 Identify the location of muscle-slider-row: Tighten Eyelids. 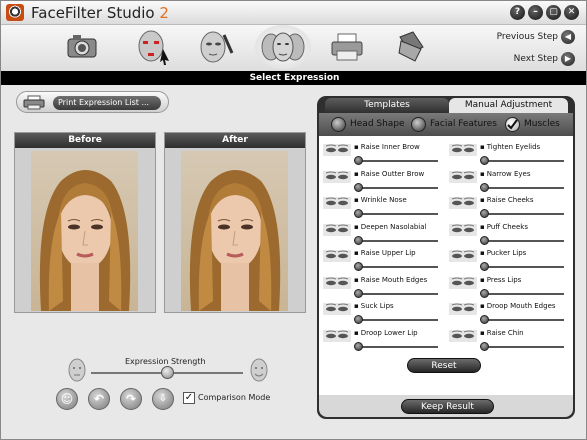
(508, 155).